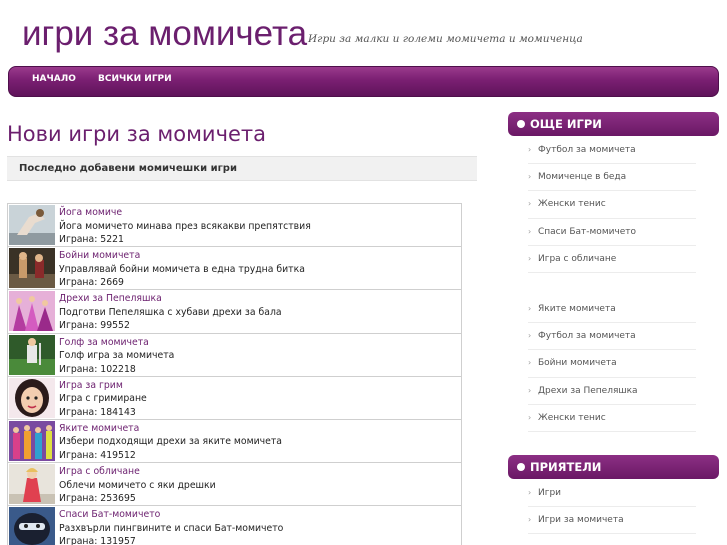 The width and height of the screenshot is (727, 545). What do you see at coordinates (577, 309) in the screenshot?
I see `sidebar-link: Яките момичета` at bounding box center [577, 309].